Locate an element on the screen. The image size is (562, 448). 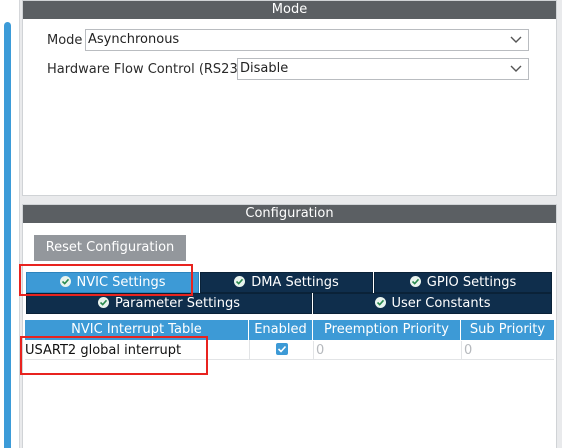
tab-gpio-settings: GPIO Settings is located at coordinates (463, 282).